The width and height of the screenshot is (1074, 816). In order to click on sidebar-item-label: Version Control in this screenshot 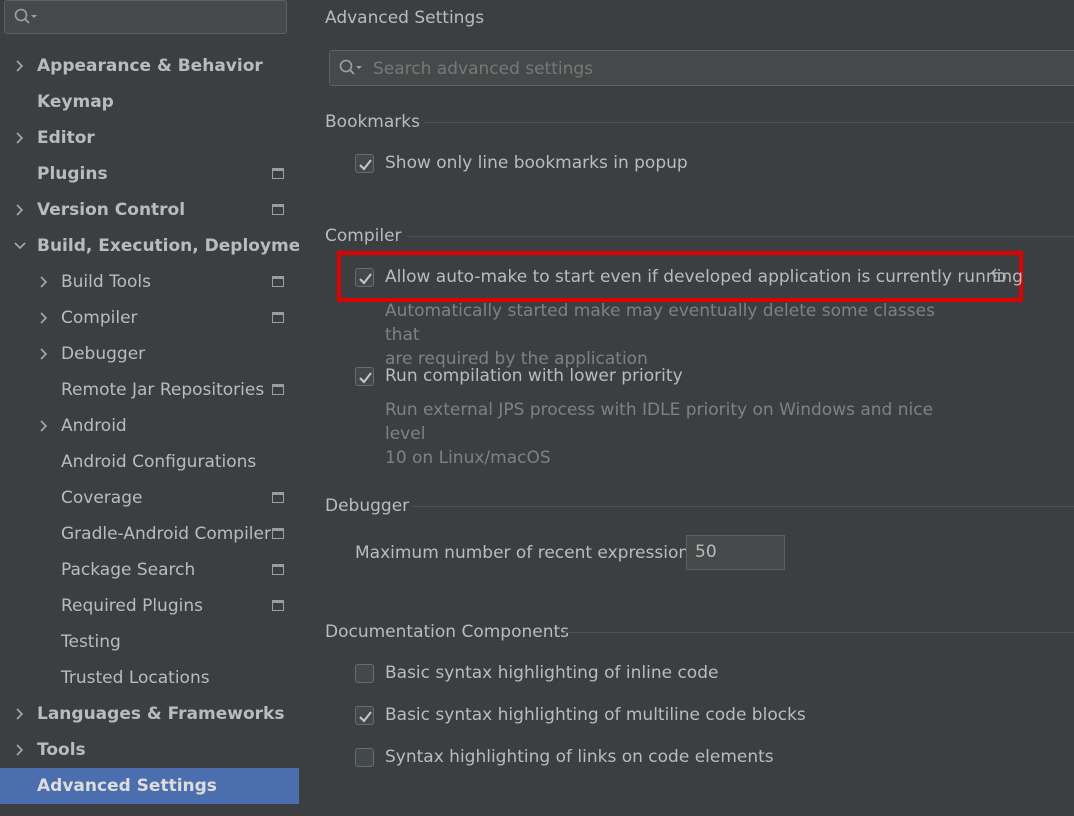, I will do `click(111, 210)`.